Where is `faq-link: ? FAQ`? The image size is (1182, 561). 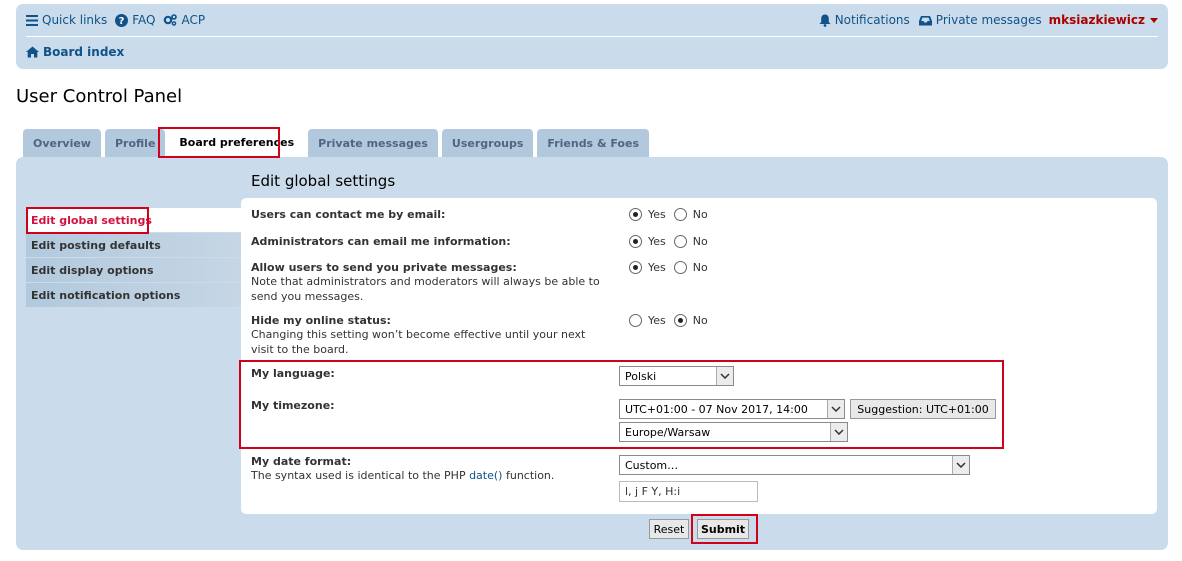
faq-link: ? FAQ is located at coordinates (135, 20).